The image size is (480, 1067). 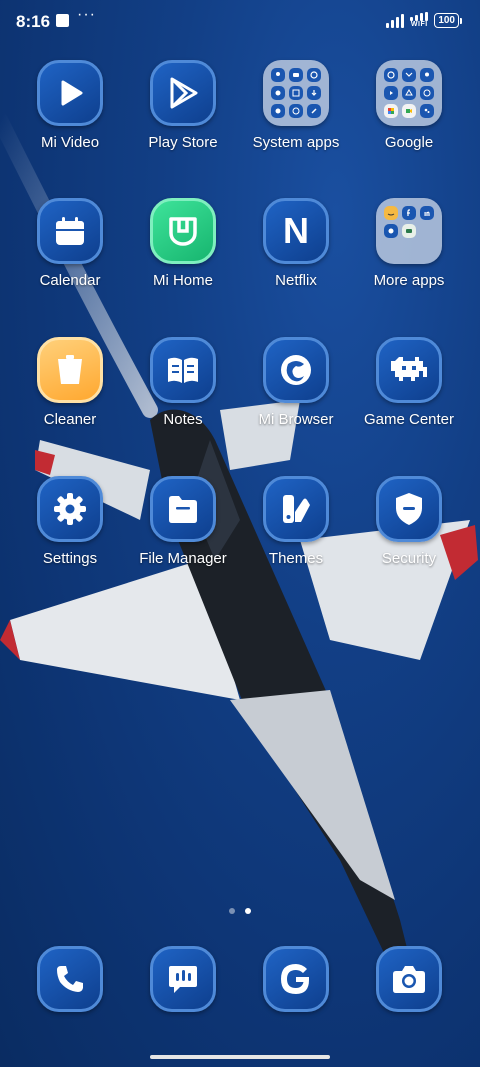 I want to click on app-calendar: Calendar, so click(x=70, y=243).